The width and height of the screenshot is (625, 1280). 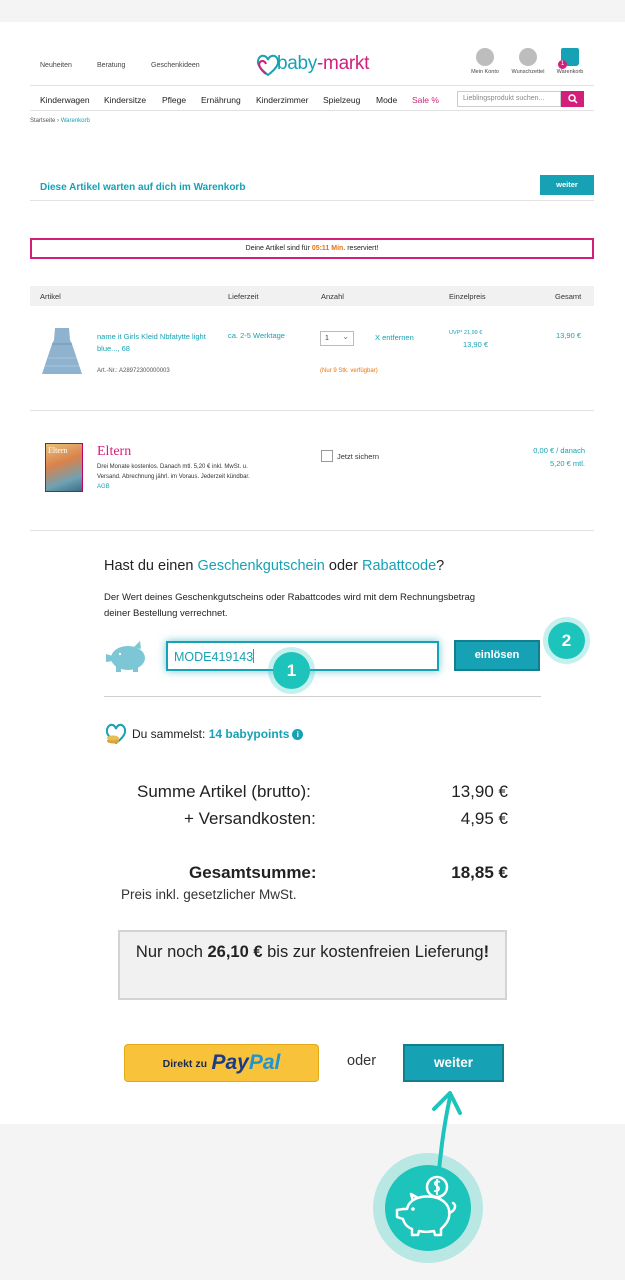 What do you see at coordinates (323, 63) in the screenshot?
I see `logo-text: baby-markt` at bounding box center [323, 63].